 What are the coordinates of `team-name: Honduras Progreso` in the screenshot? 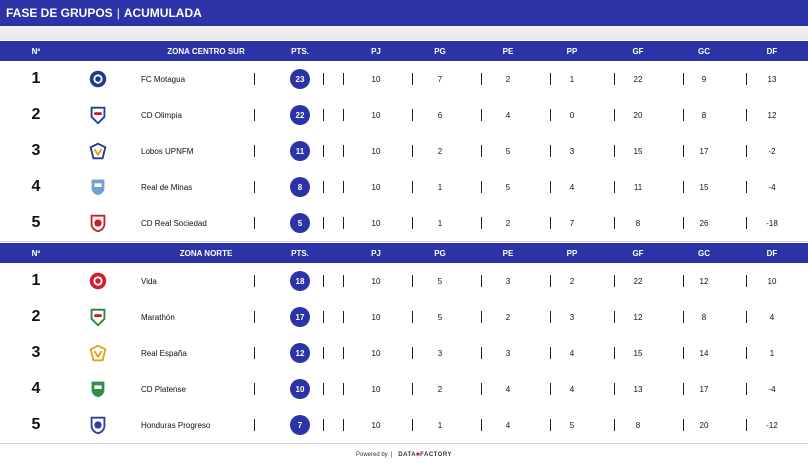 It's located at (196, 425).